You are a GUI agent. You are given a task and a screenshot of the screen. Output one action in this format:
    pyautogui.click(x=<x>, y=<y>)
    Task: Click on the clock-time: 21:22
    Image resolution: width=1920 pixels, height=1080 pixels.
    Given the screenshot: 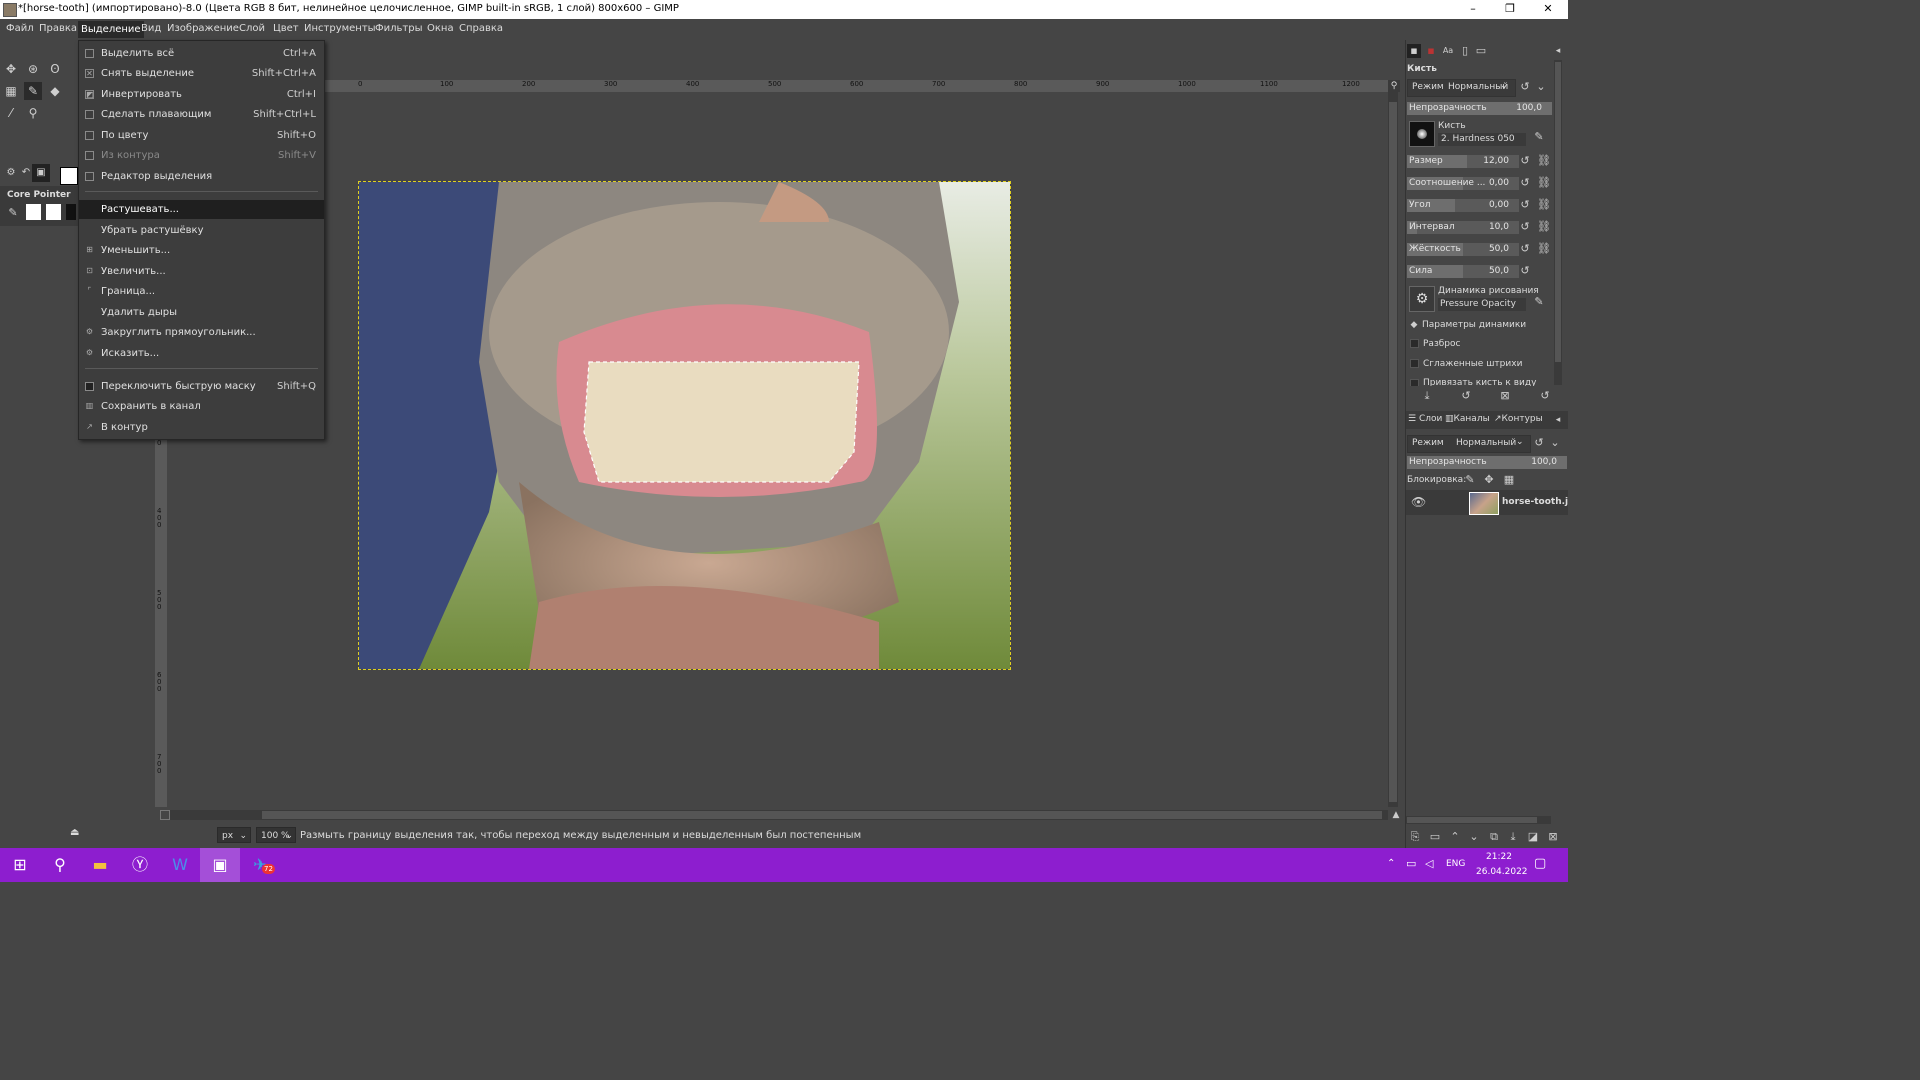 What is the action you would take?
    pyautogui.click(x=1499, y=857)
    